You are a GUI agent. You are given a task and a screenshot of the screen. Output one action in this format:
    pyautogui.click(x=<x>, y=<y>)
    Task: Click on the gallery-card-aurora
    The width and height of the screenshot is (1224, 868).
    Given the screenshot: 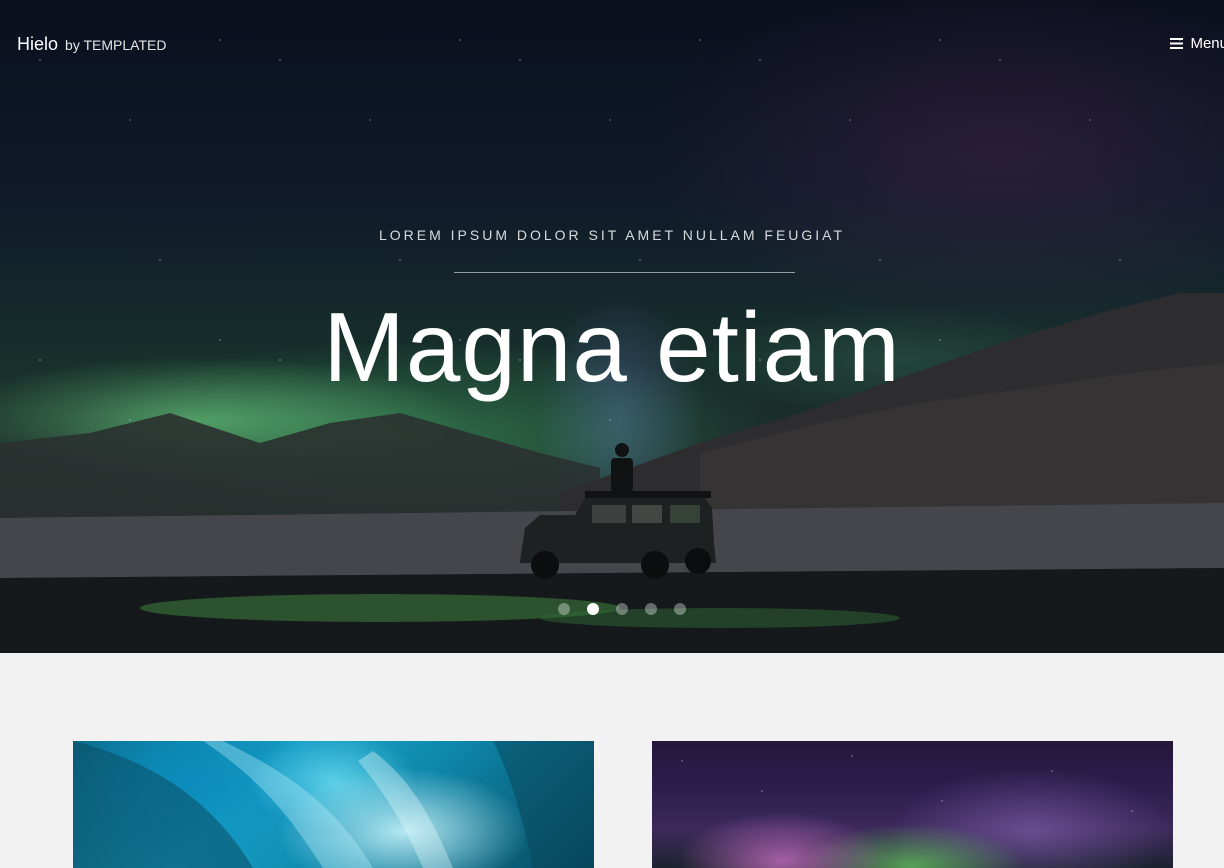 What is the action you would take?
    pyautogui.click(x=912, y=804)
    